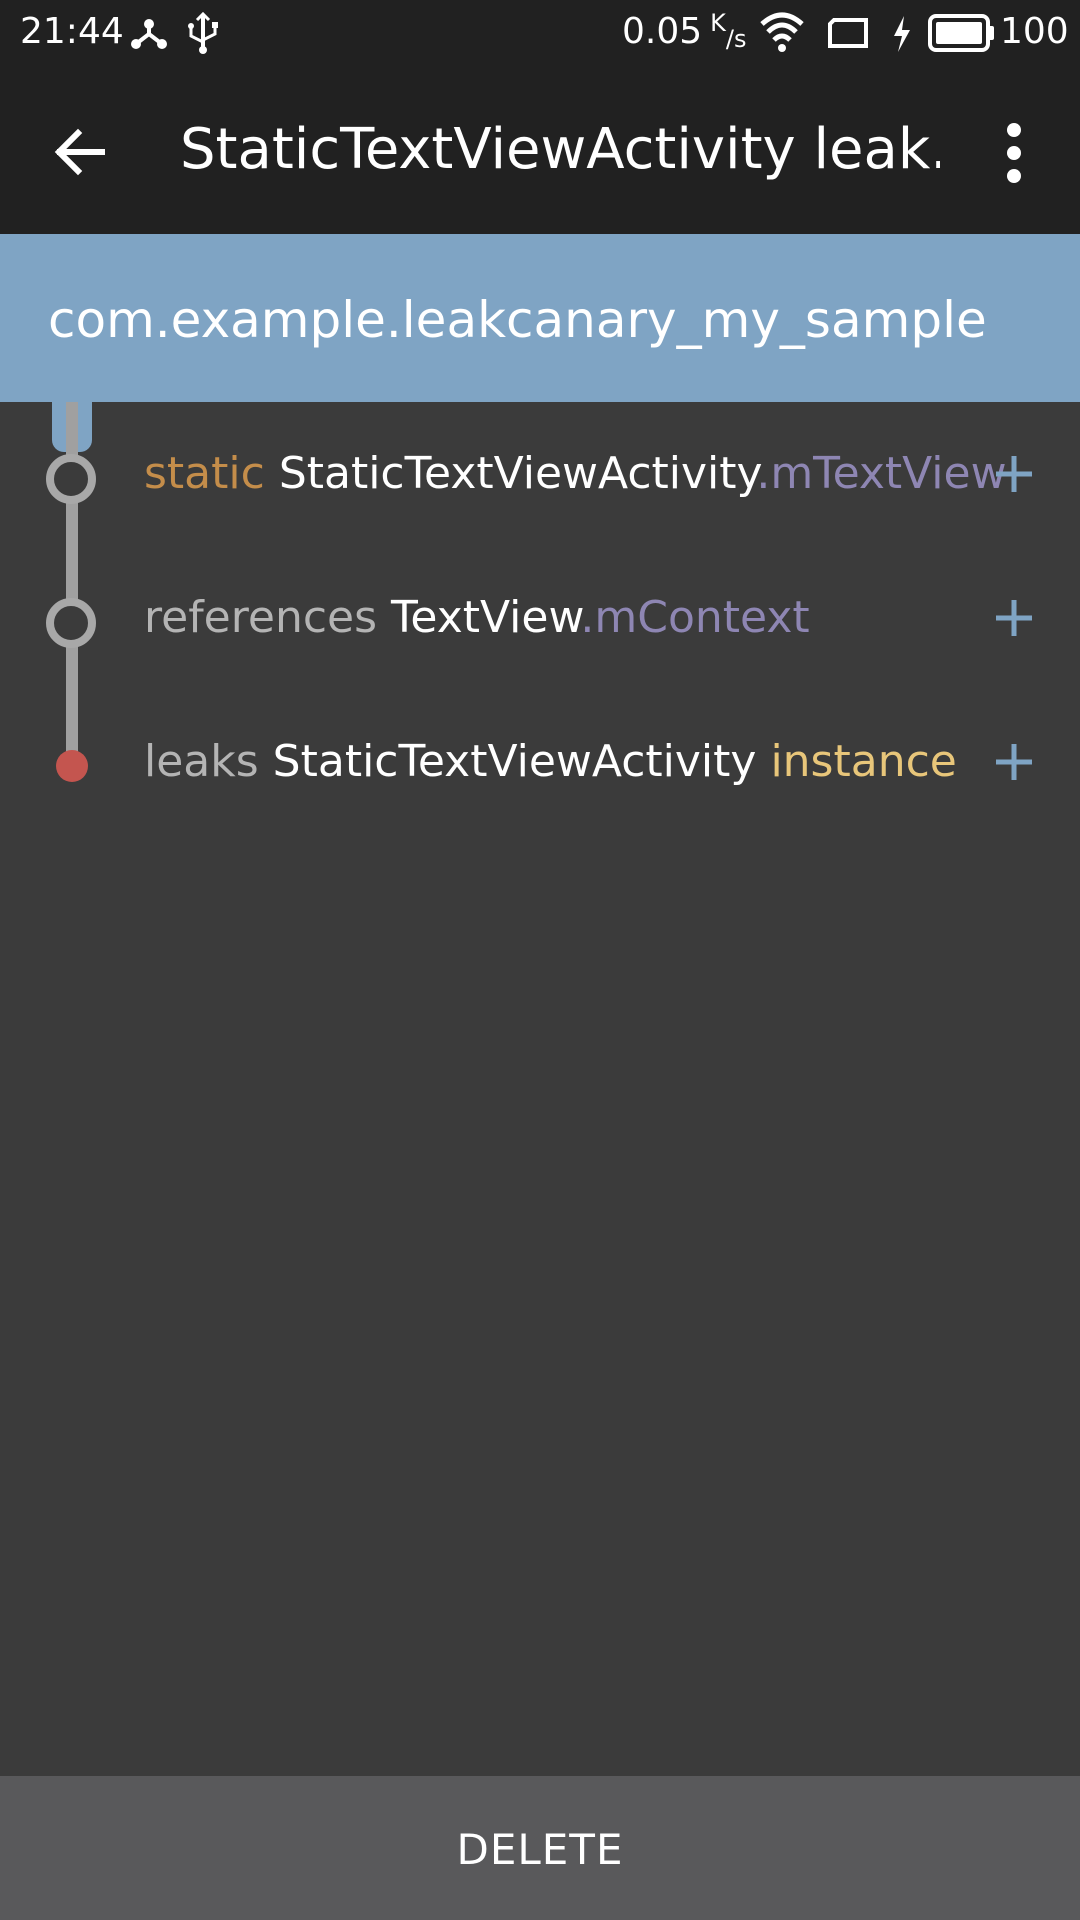  I want to click on trace-prefix: static, so click(204, 473).